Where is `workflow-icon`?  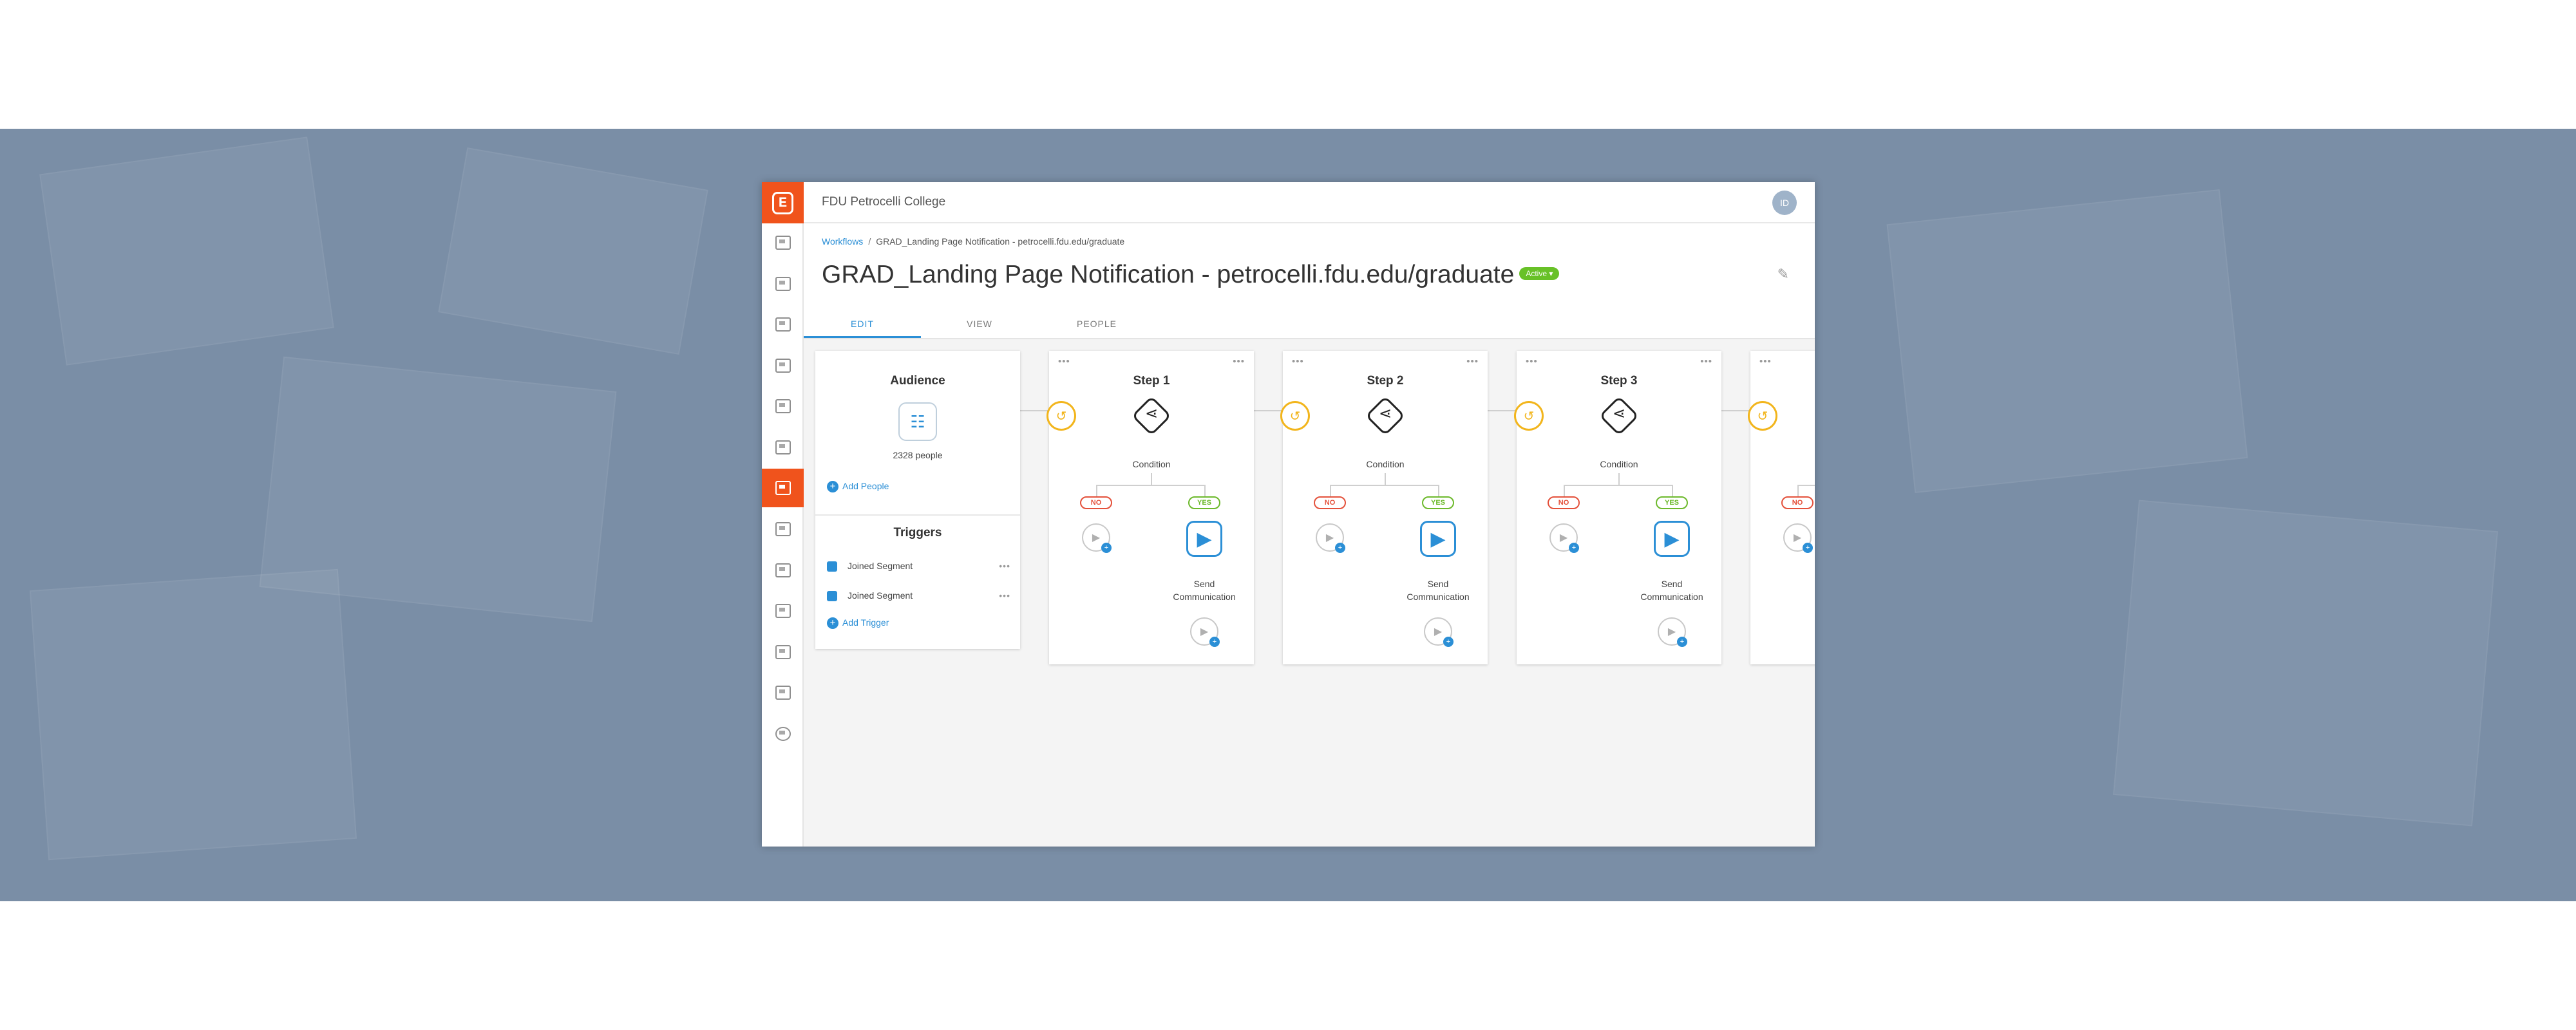 workflow-icon is located at coordinates (783, 488).